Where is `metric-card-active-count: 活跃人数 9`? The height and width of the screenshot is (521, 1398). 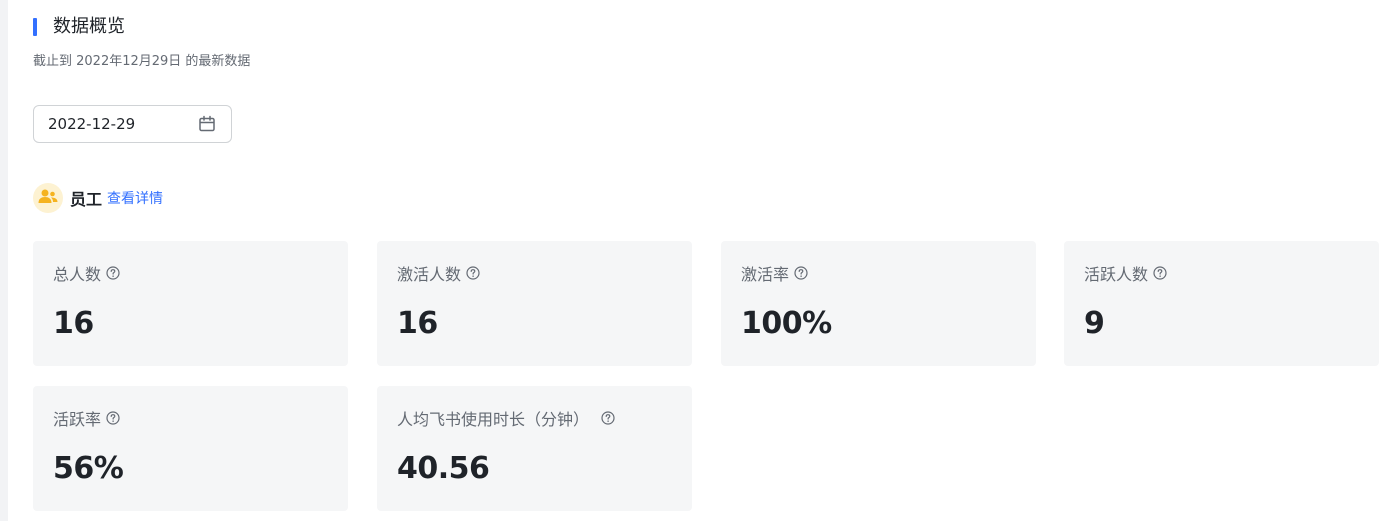 metric-card-active-count: 活跃人数 9 is located at coordinates (1221, 303).